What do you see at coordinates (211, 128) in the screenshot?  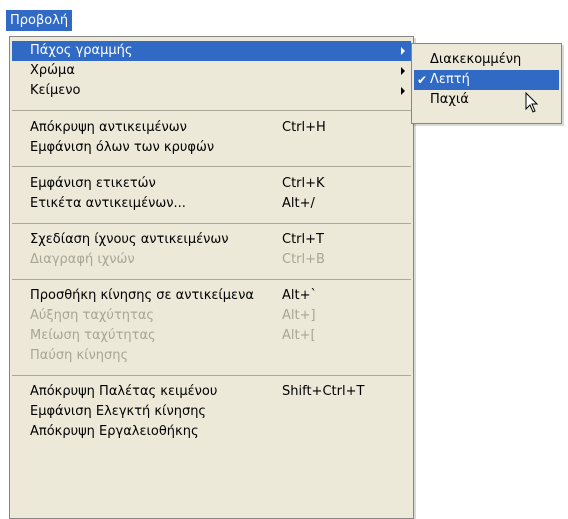 I see `menu-item-hide-objects: Απόκρυψη αντικειμένων Ctrl+H` at bounding box center [211, 128].